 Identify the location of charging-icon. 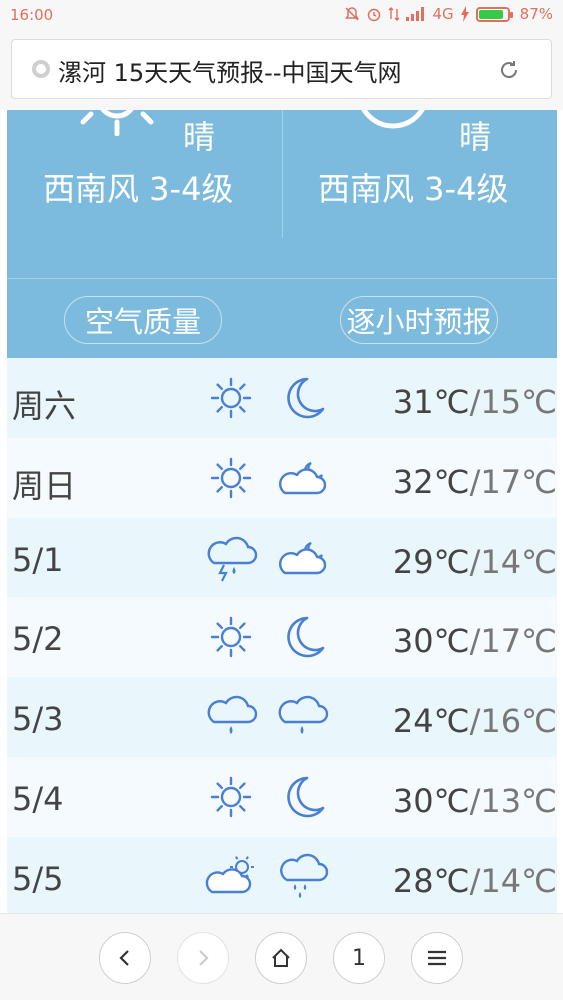
(465, 14).